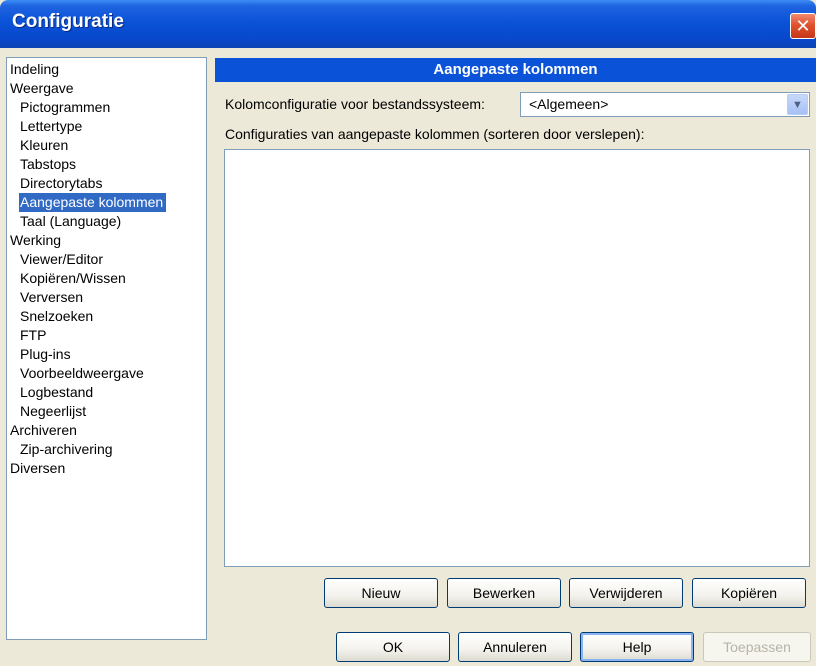 This screenshot has height=666, width=816. I want to click on filesystem-selected-value: <Algemeen>, so click(569, 104).